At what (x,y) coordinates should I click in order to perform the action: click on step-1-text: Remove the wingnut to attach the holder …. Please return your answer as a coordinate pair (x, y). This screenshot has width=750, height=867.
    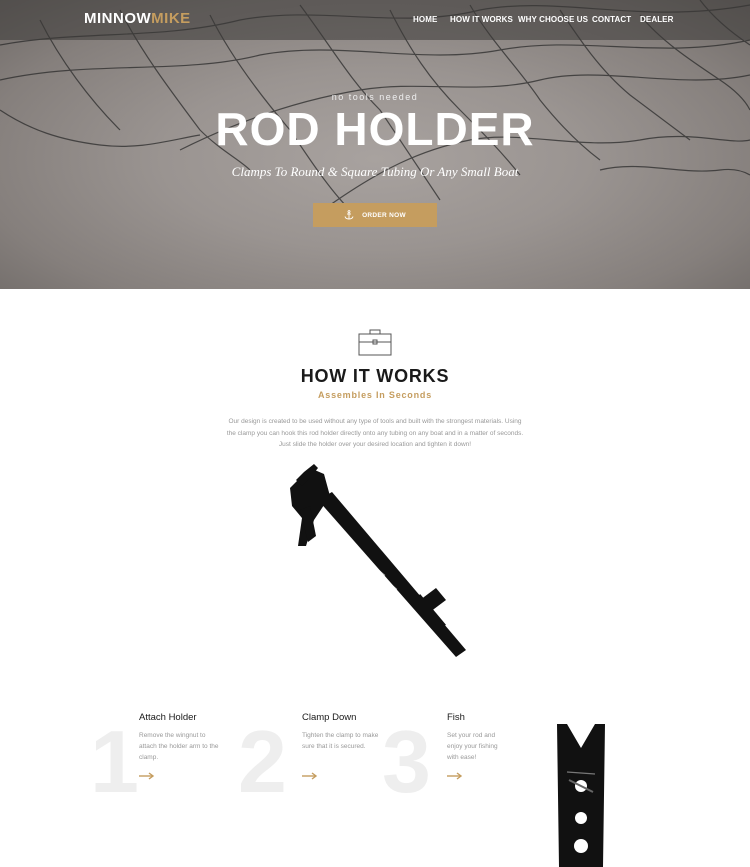
    Looking at the image, I should click on (179, 746).